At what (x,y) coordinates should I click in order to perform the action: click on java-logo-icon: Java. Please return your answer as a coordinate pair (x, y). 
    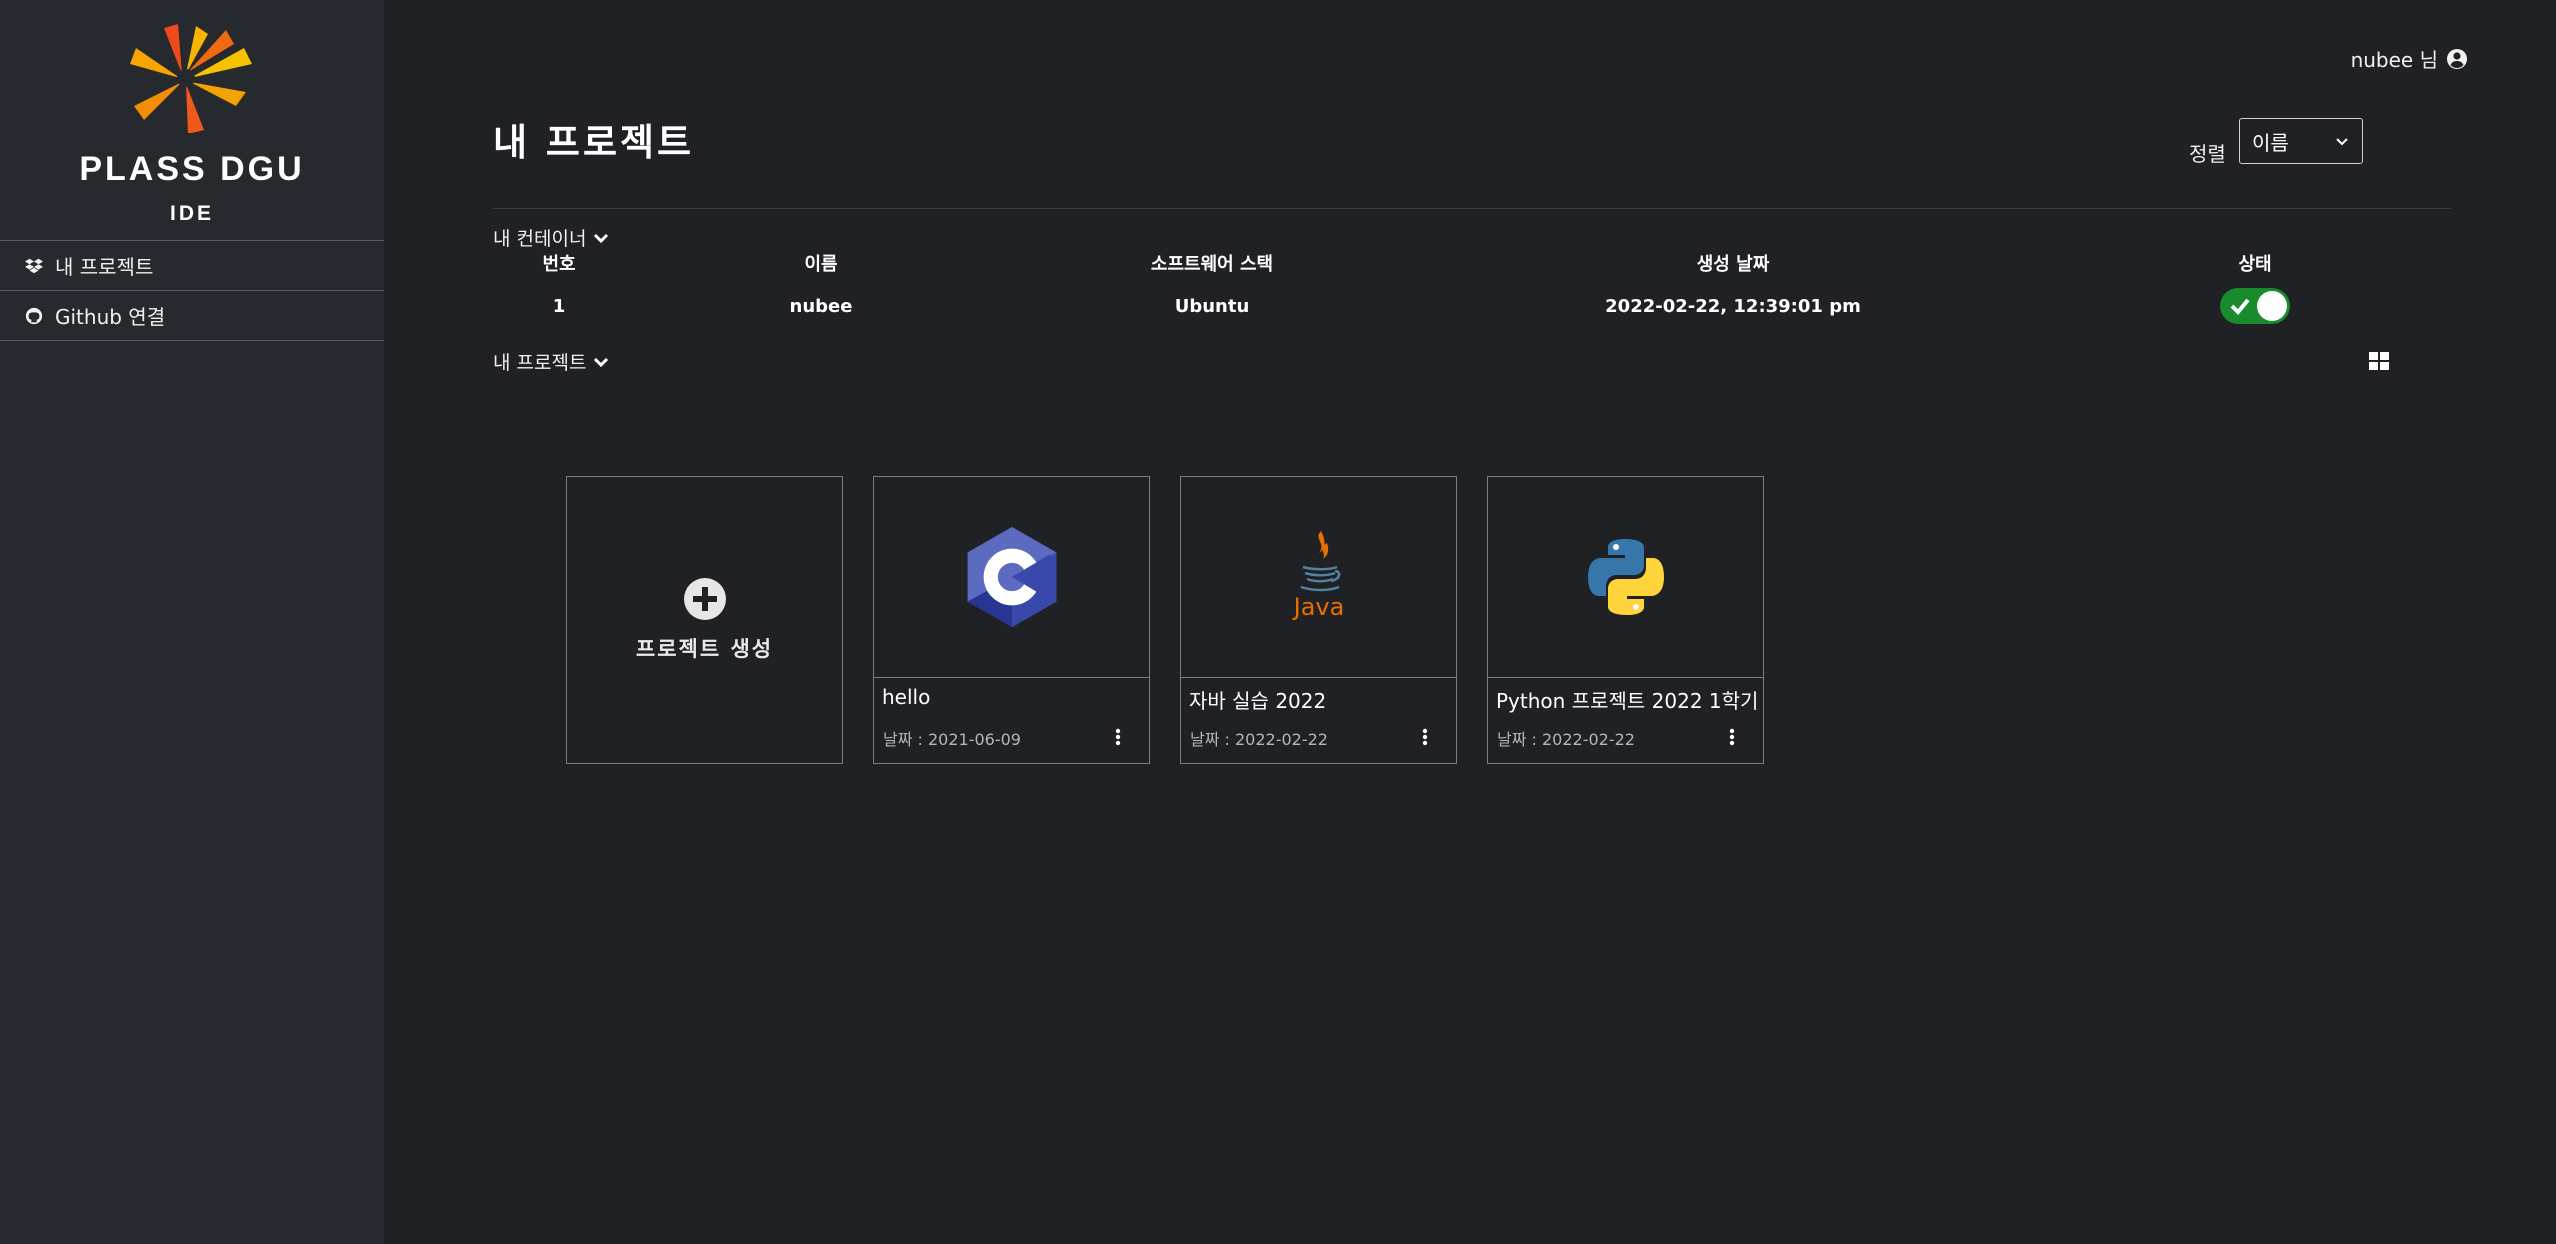
    Looking at the image, I should click on (1317, 576).